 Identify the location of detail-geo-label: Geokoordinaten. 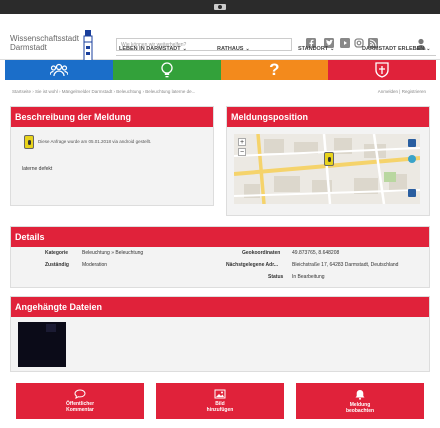
(261, 253).